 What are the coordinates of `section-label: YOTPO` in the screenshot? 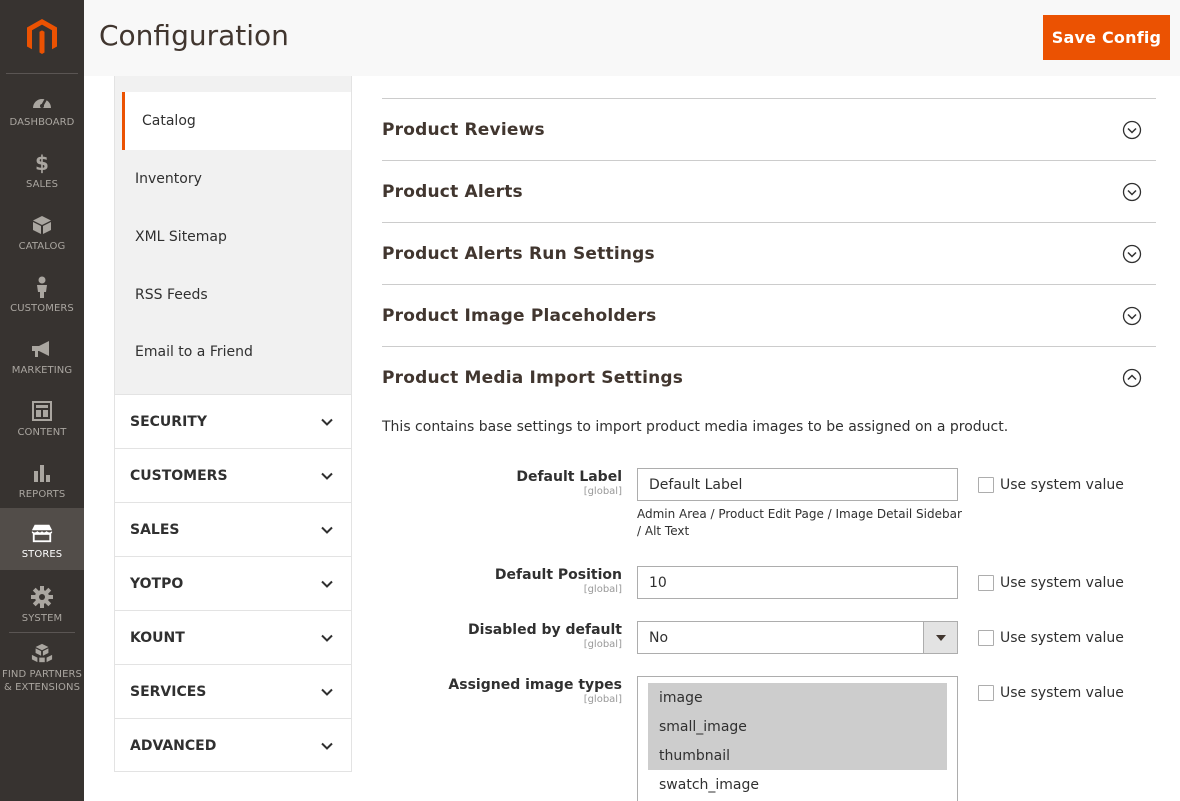 It's located at (157, 583).